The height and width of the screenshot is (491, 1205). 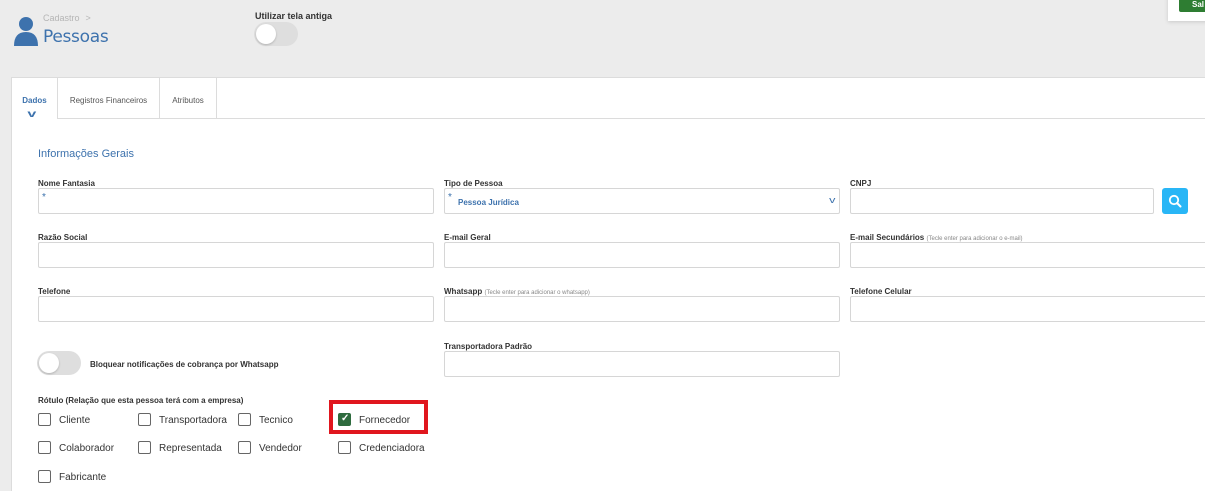 What do you see at coordinates (66, 183) in the screenshot?
I see `nome-fantasia-label: Nome Fantasia` at bounding box center [66, 183].